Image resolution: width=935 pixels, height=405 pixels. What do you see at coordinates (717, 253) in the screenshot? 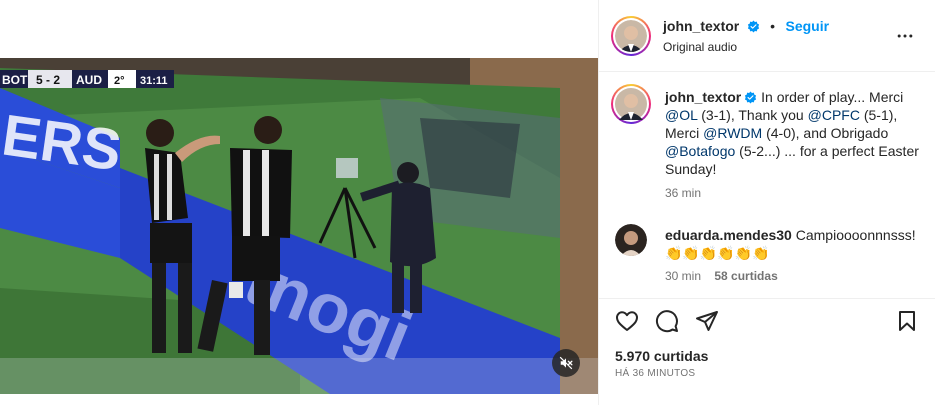
I see `comment-emojis: 👏👏👏👏👏👏` at bounding box center [717, 253].